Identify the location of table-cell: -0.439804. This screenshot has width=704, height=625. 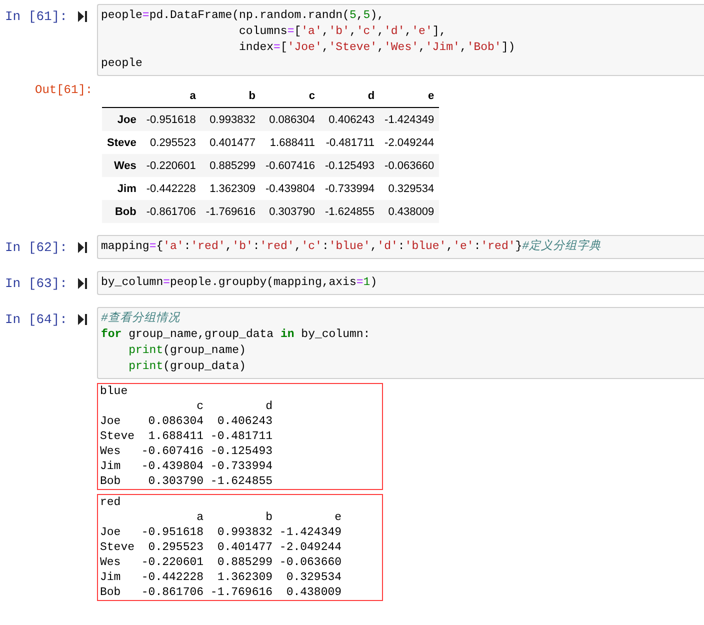
(290, 188).